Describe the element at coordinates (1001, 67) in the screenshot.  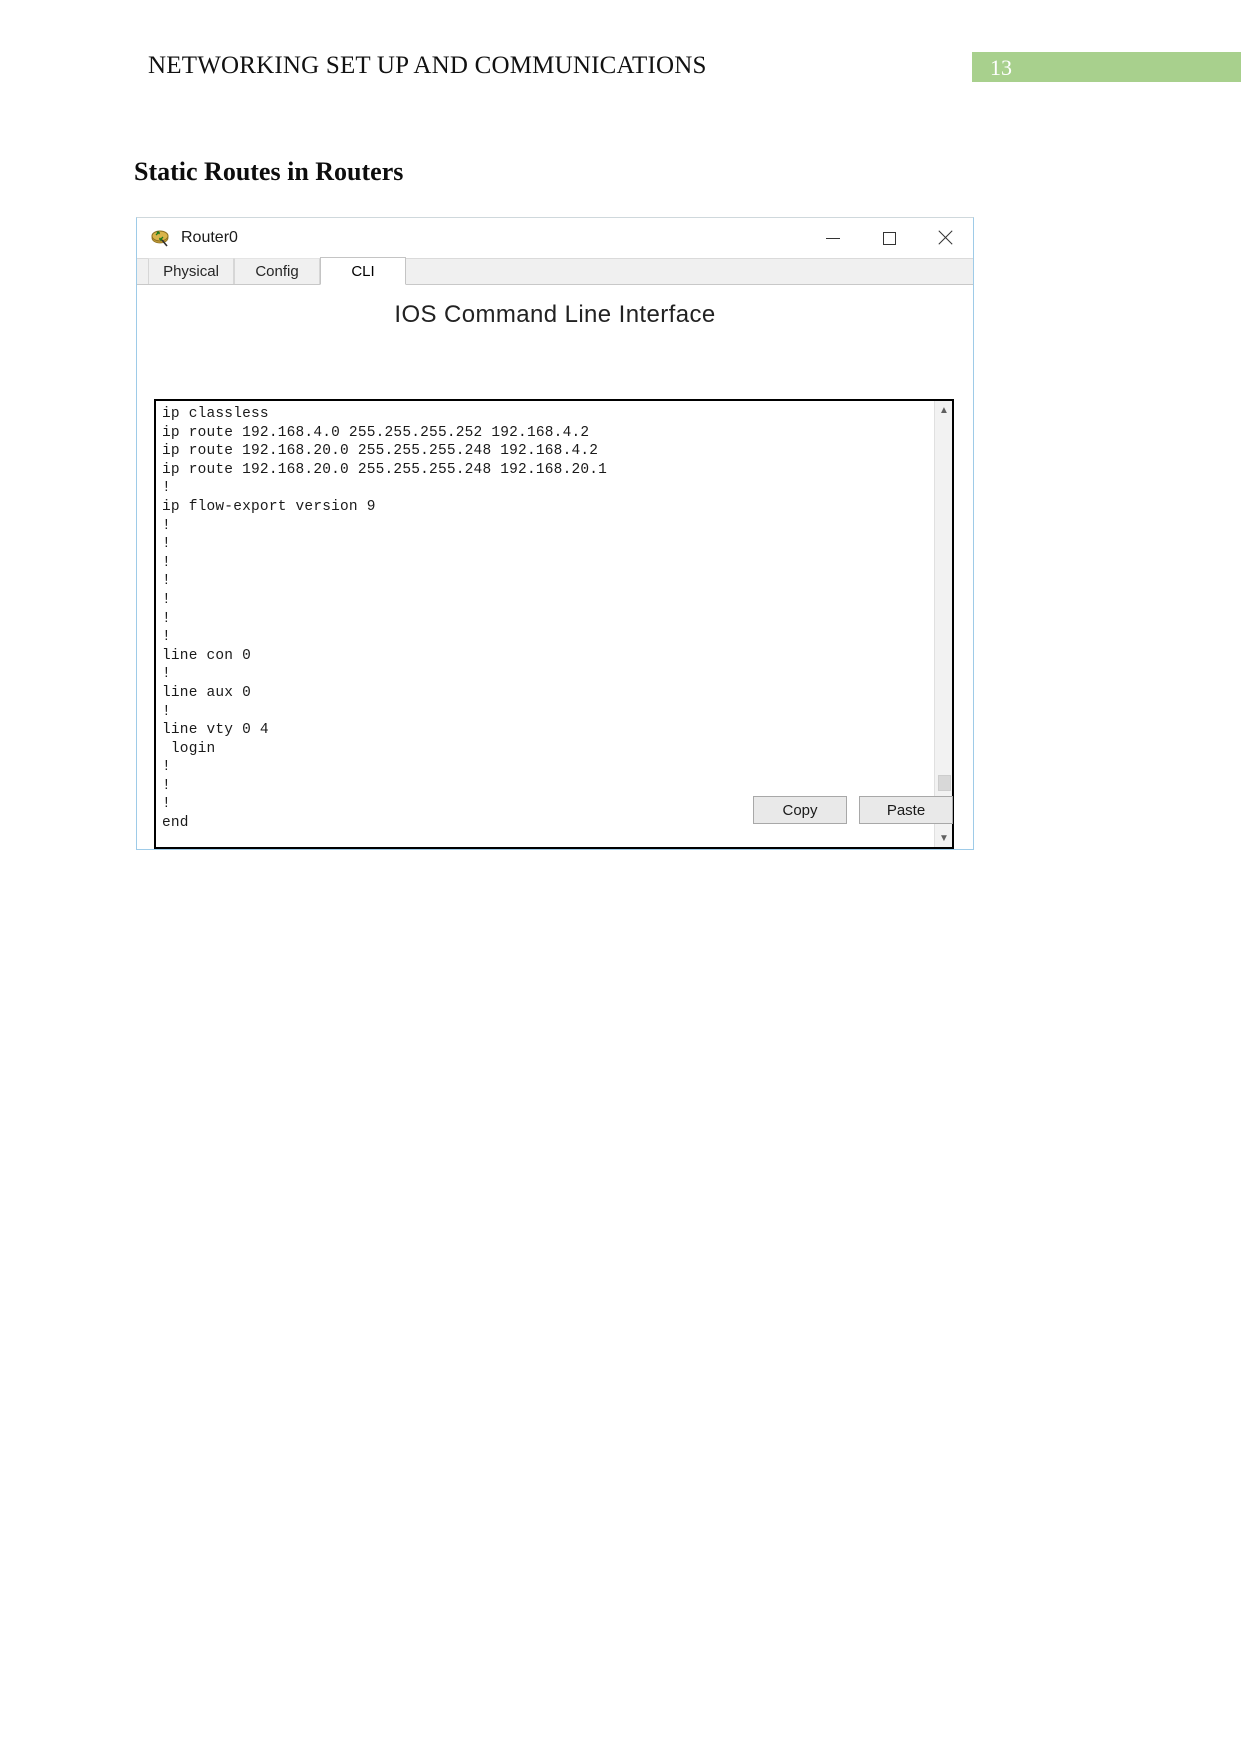
I see `page-number-text: 13` at that location.